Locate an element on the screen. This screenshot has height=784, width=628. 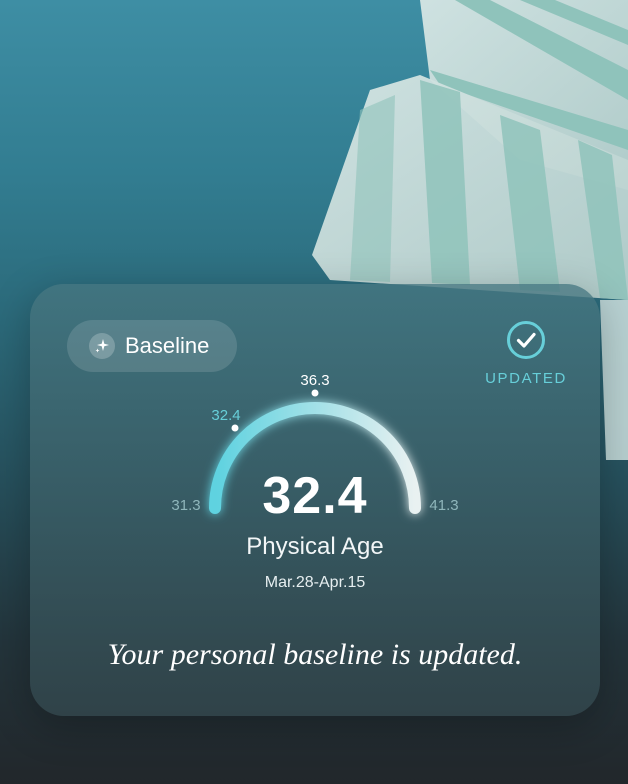
baseline-message: Your personal baseline is updated. is located at coordinates (315, 654).